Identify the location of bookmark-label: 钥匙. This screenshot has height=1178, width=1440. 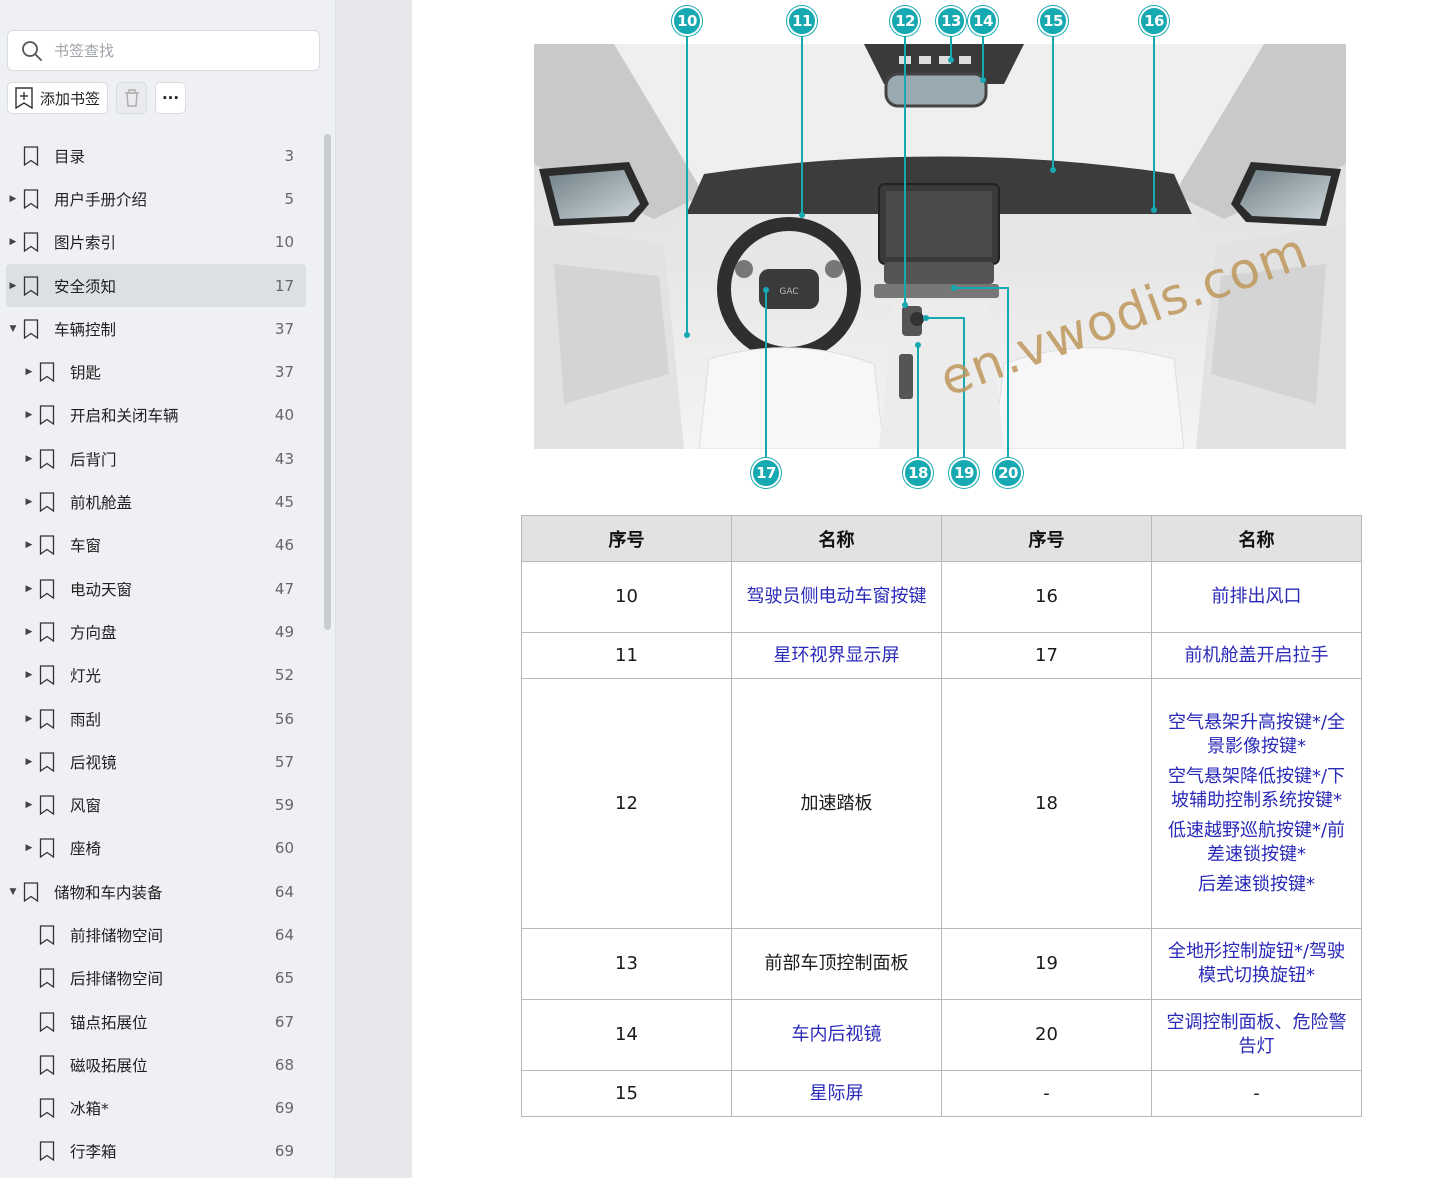
(86, 373).